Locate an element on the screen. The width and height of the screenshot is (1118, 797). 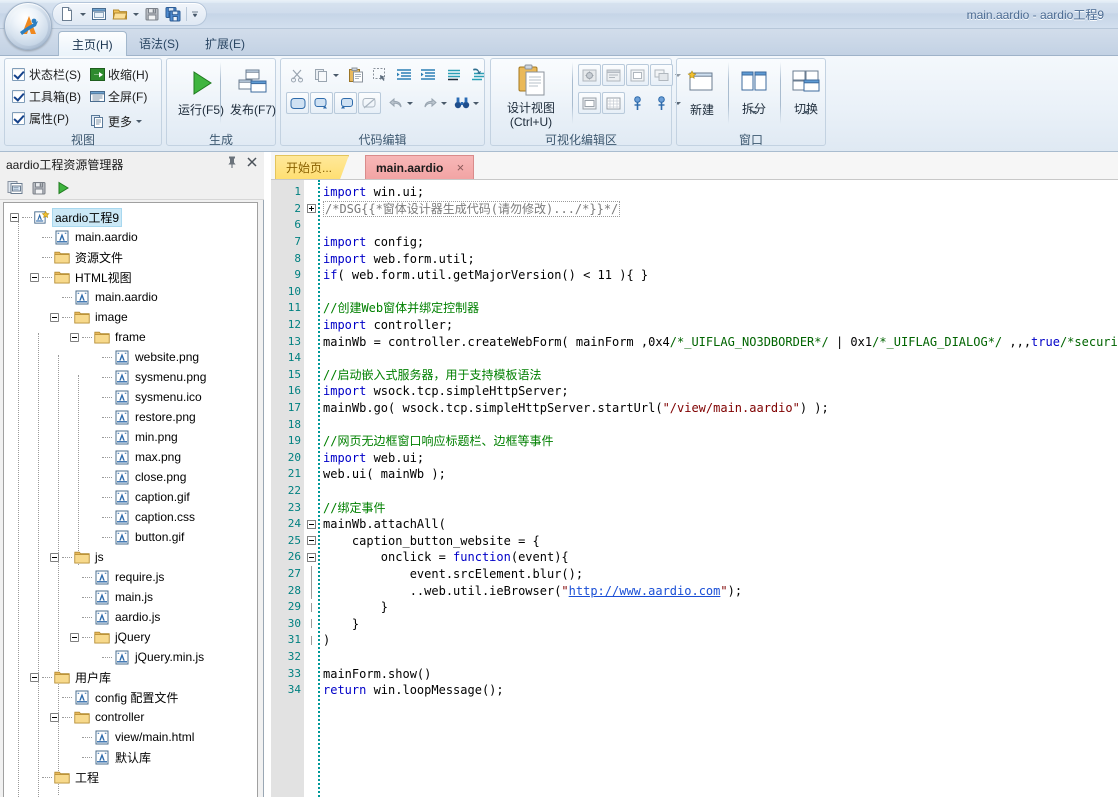
code-line: 29 } is located at coordinates (694, 607).